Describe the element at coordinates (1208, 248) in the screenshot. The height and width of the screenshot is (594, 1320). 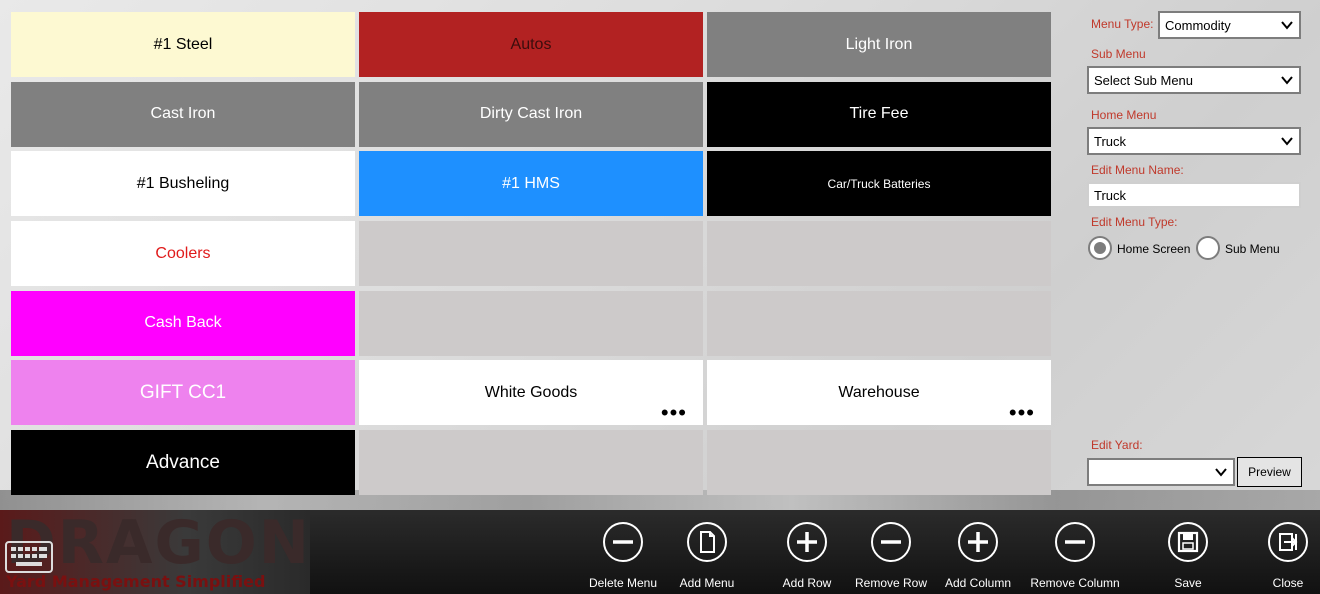
I see `radio-sub-menu` at that location.